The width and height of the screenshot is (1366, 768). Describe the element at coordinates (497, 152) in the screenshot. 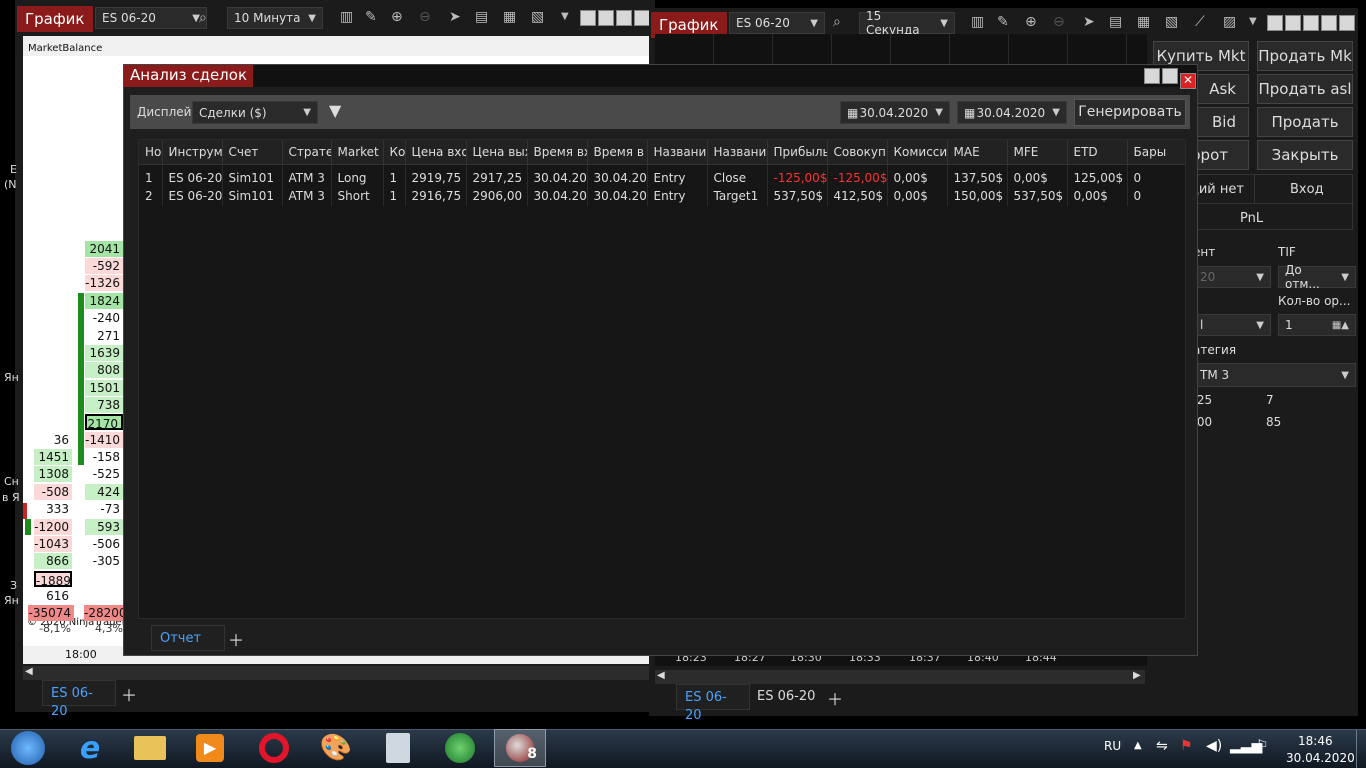

I see `column-header: Цена вых` at that location.